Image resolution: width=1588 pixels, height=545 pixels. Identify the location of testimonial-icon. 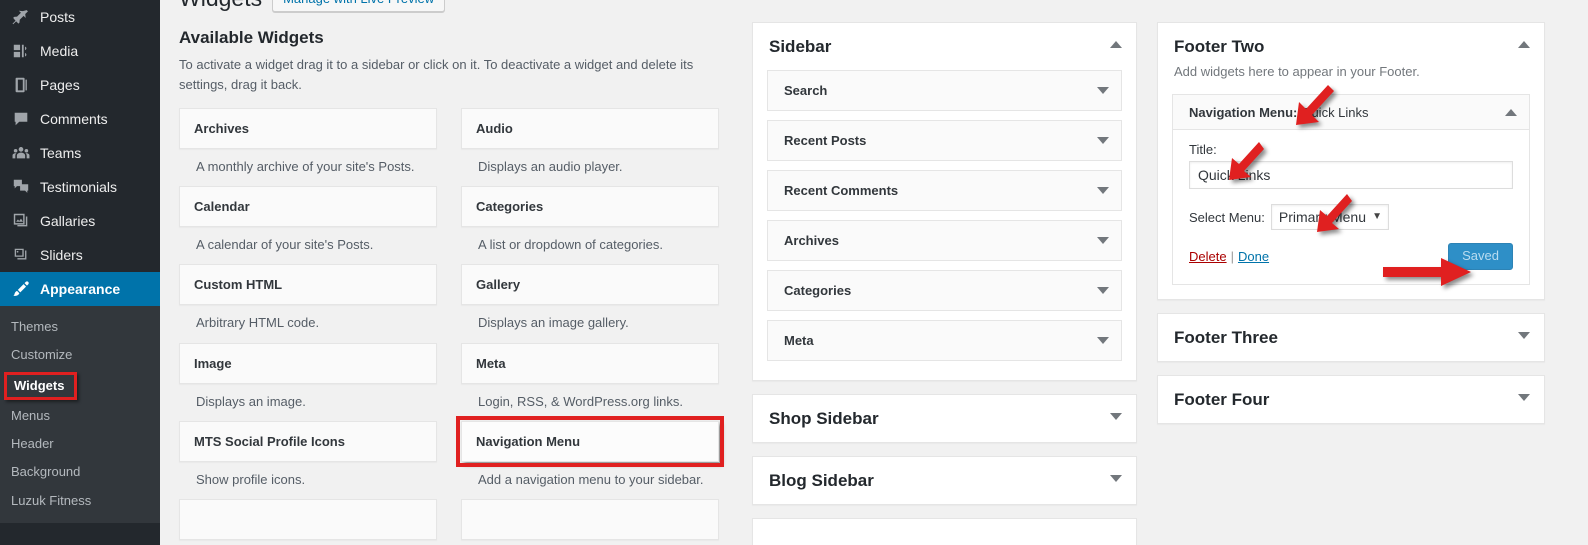
(21, 187).